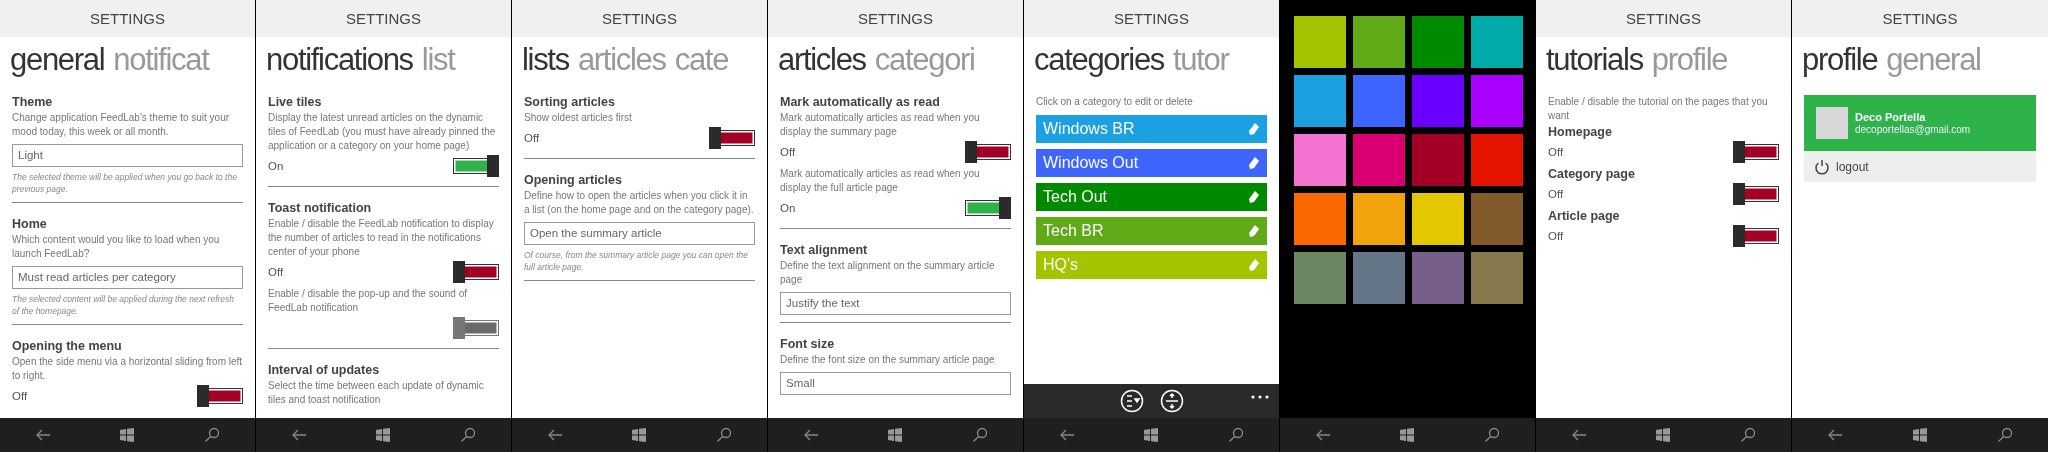 The height and width of the screenshot is (452, 2048). What do you see at coordinates (1260, 397) in the screenshot?
I see `more-icon` at bounding box center [1260, 397].